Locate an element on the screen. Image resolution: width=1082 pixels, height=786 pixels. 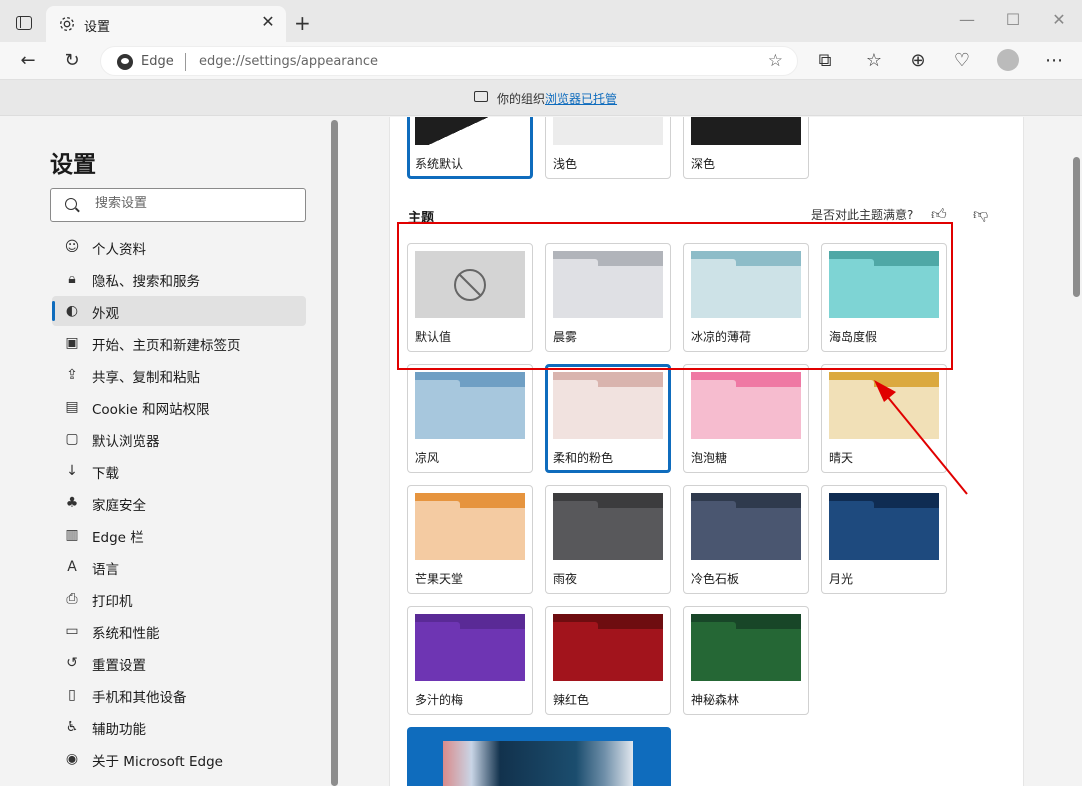
collections-icon: ⊕ is located at coordinates (918, 61).